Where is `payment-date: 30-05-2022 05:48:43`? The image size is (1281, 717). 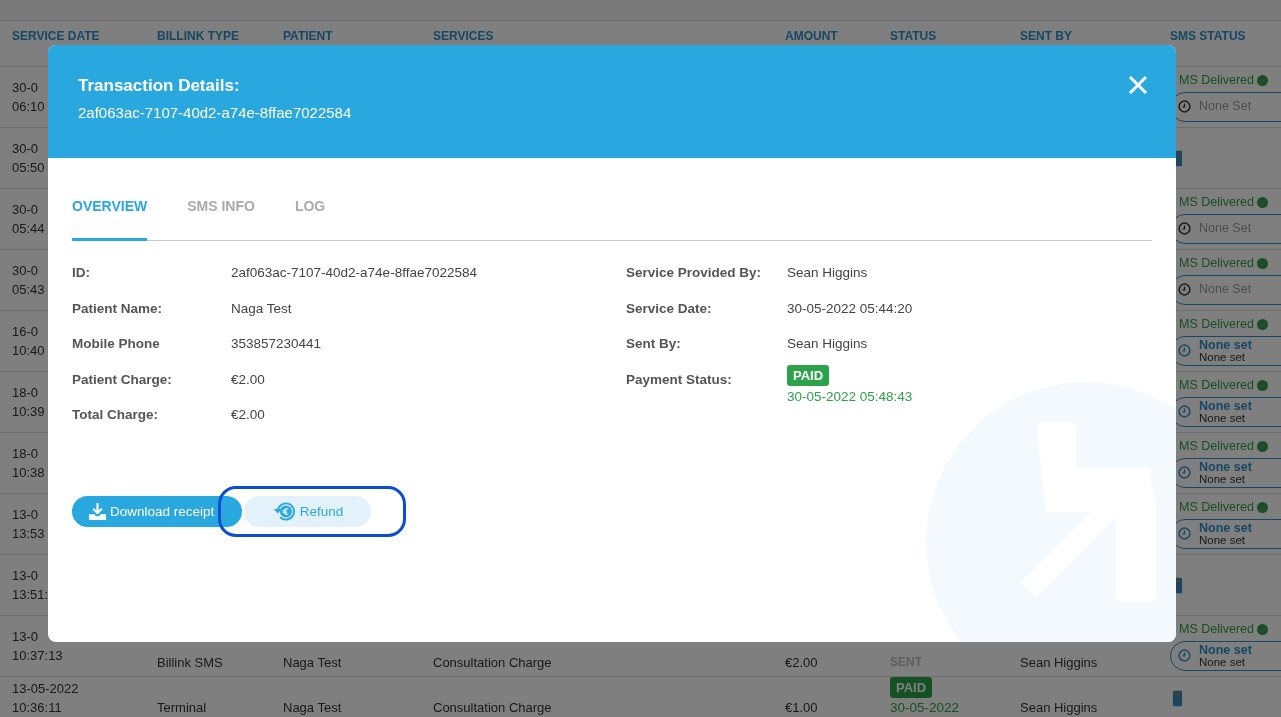
payment-date: 30-05-2022 05:48:43 is located at coordinates (850, 396).